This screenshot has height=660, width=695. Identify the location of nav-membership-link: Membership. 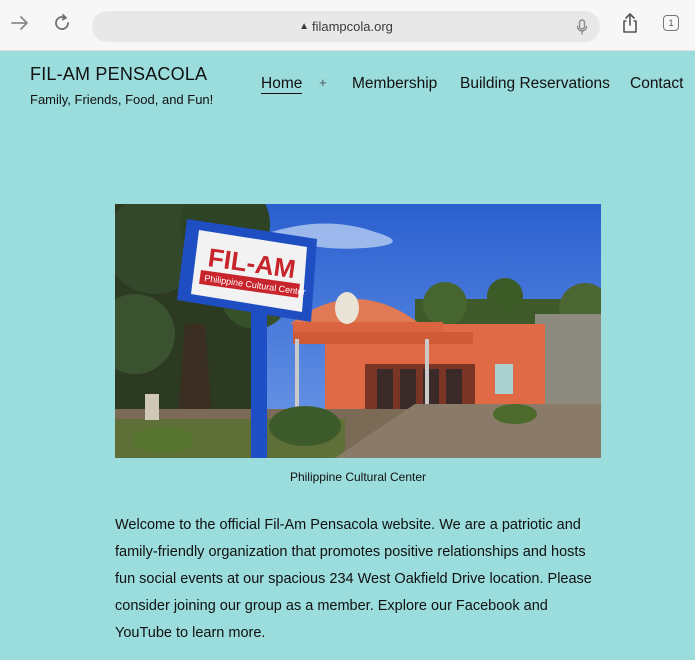
(394, 84).